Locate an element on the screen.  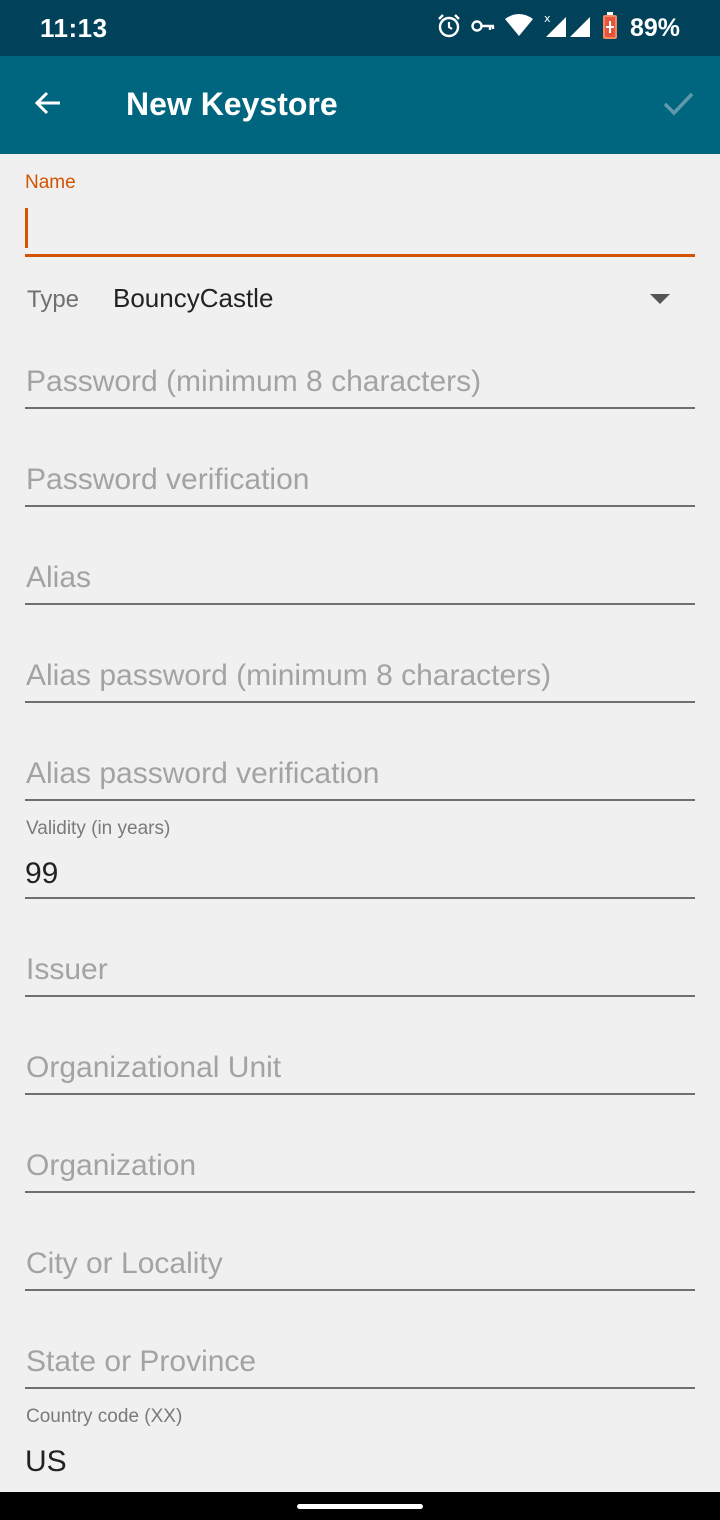
battery-icon is located at coordinates (610, 28).